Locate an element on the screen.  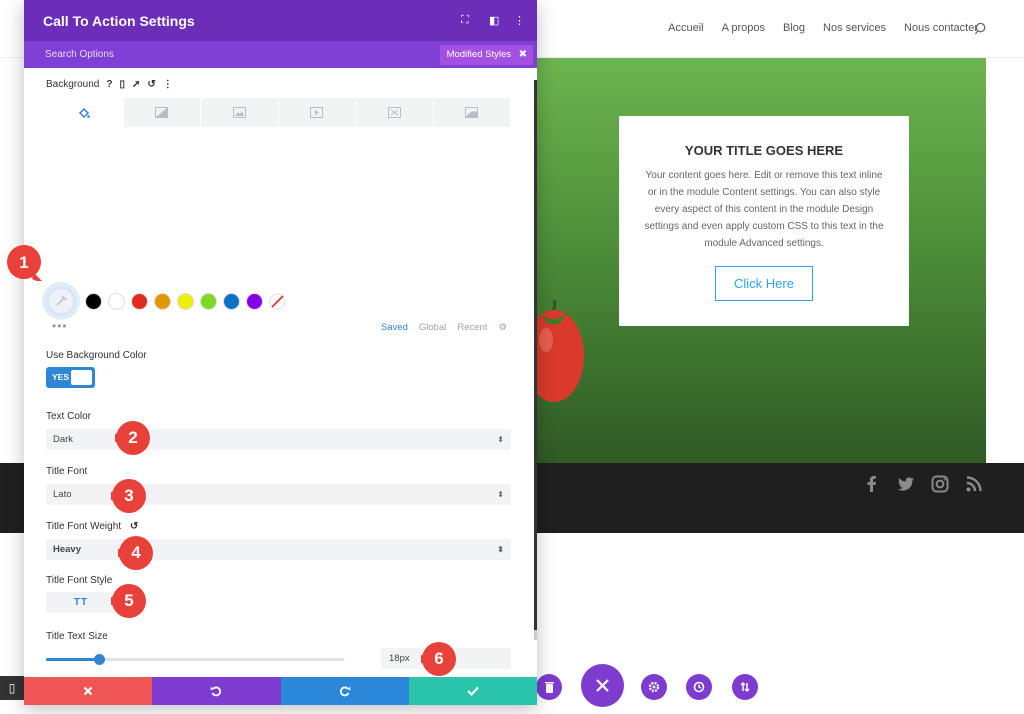
redo-icon is located at coordinates (345, 691).